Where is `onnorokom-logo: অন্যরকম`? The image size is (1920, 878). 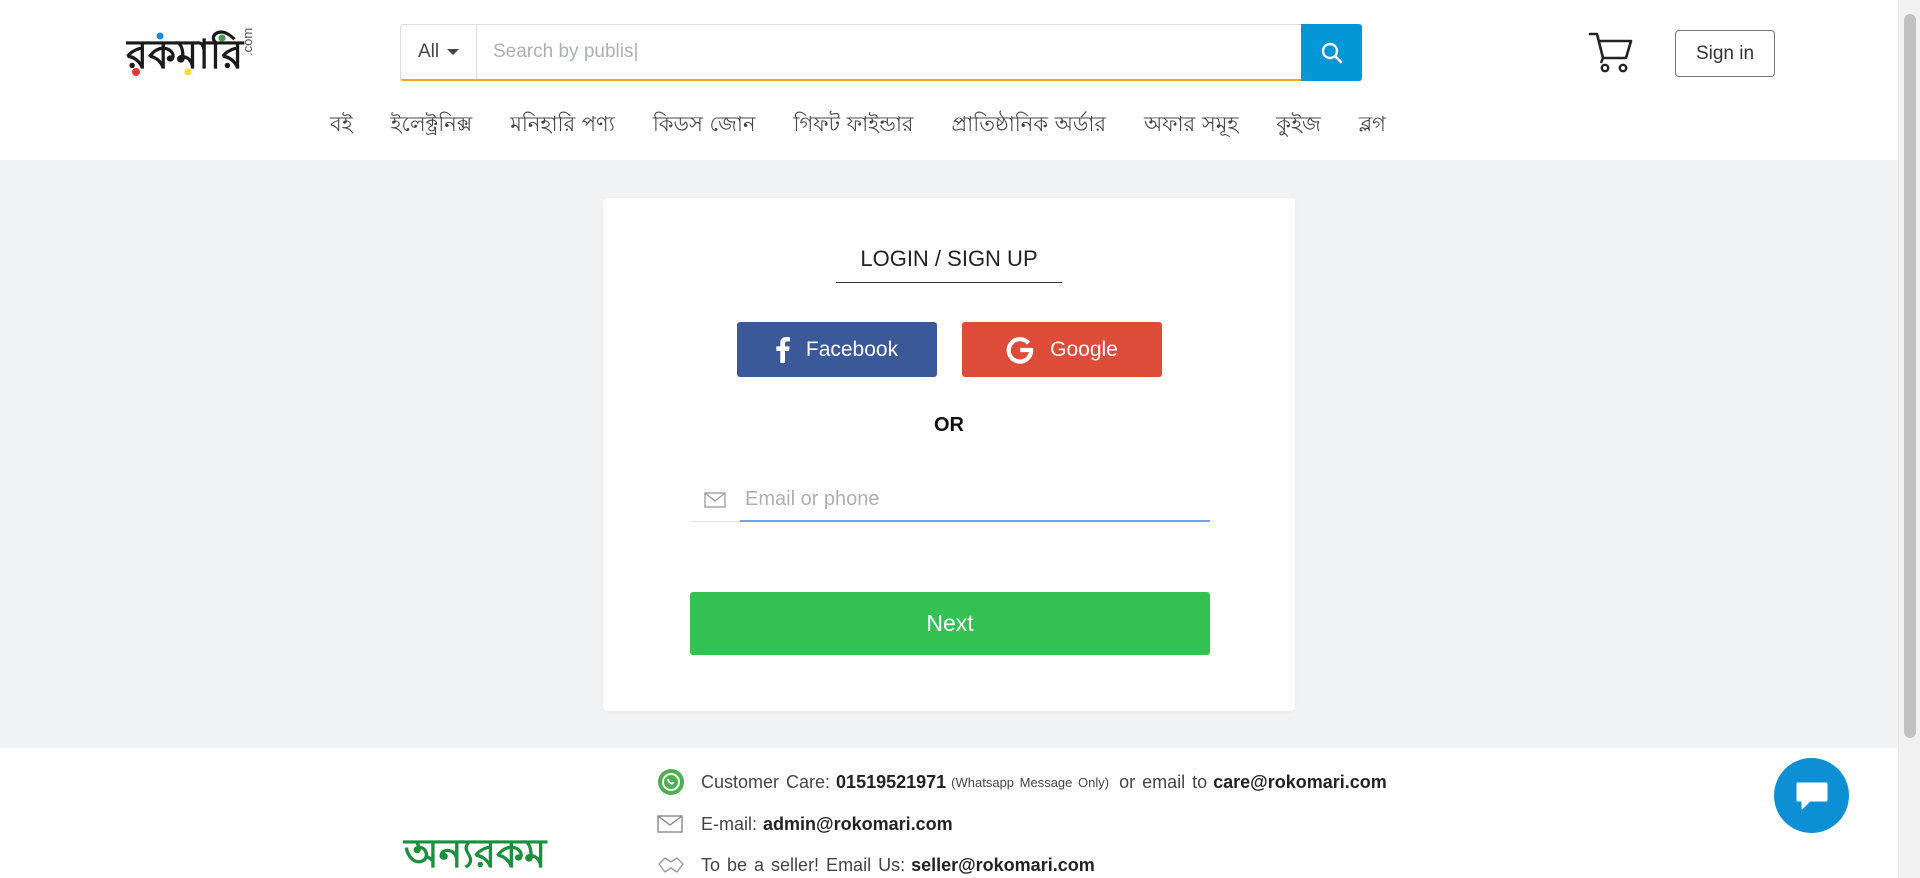 onnorokom-logo: অন্যরকম is located at coordinates (475, 853).